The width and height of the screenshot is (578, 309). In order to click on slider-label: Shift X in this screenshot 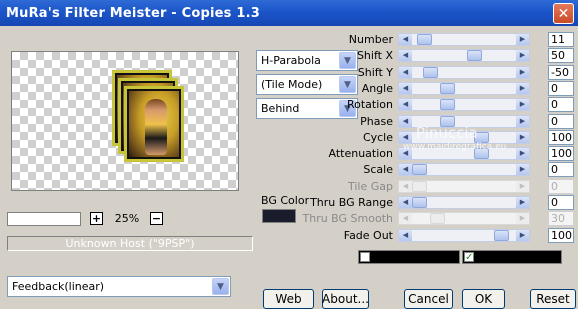, I will do `click(374, 55)`.